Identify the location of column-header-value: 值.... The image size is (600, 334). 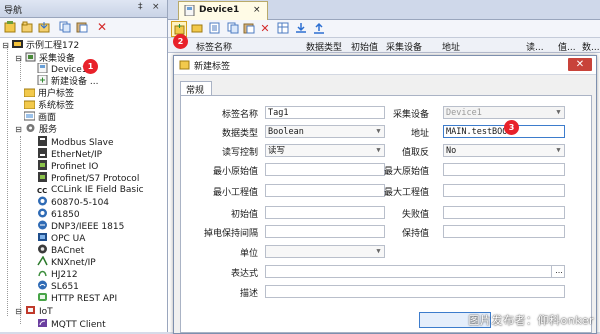
(567, 46).